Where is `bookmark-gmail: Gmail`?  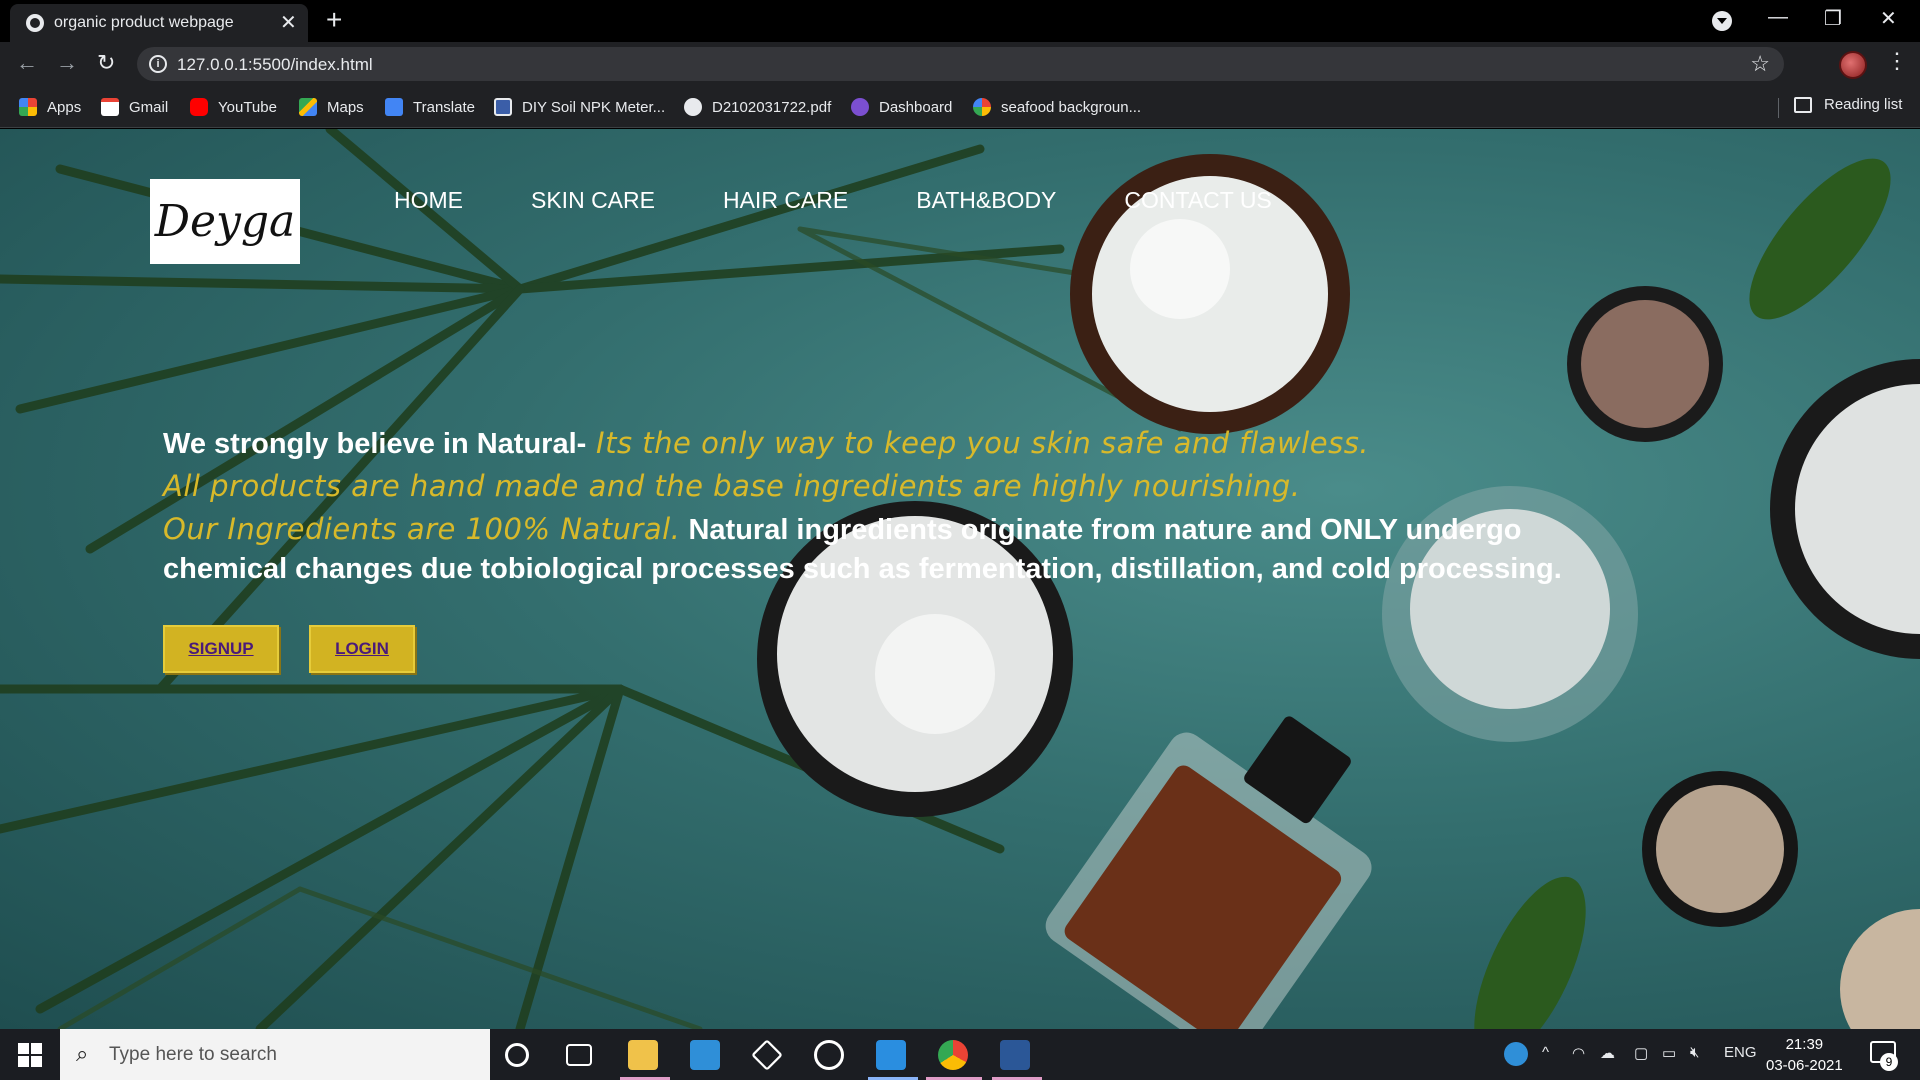
bookmark-gmail: Gmail is located at coordinates (134, 107).